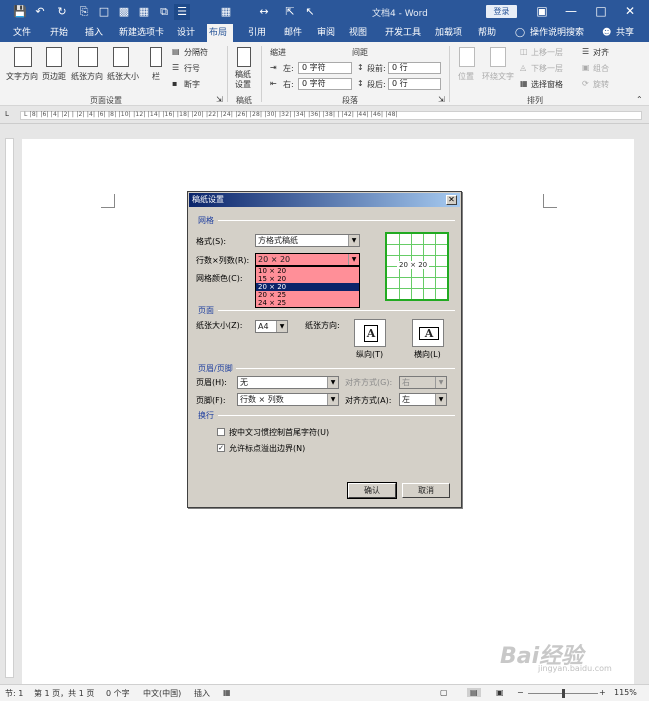 Image resolution: width=649 pixels, height=701 pixels. Describe the element at coordinates (326, 33) in the screenshot. I see `tab-review: 审阅` at that location.